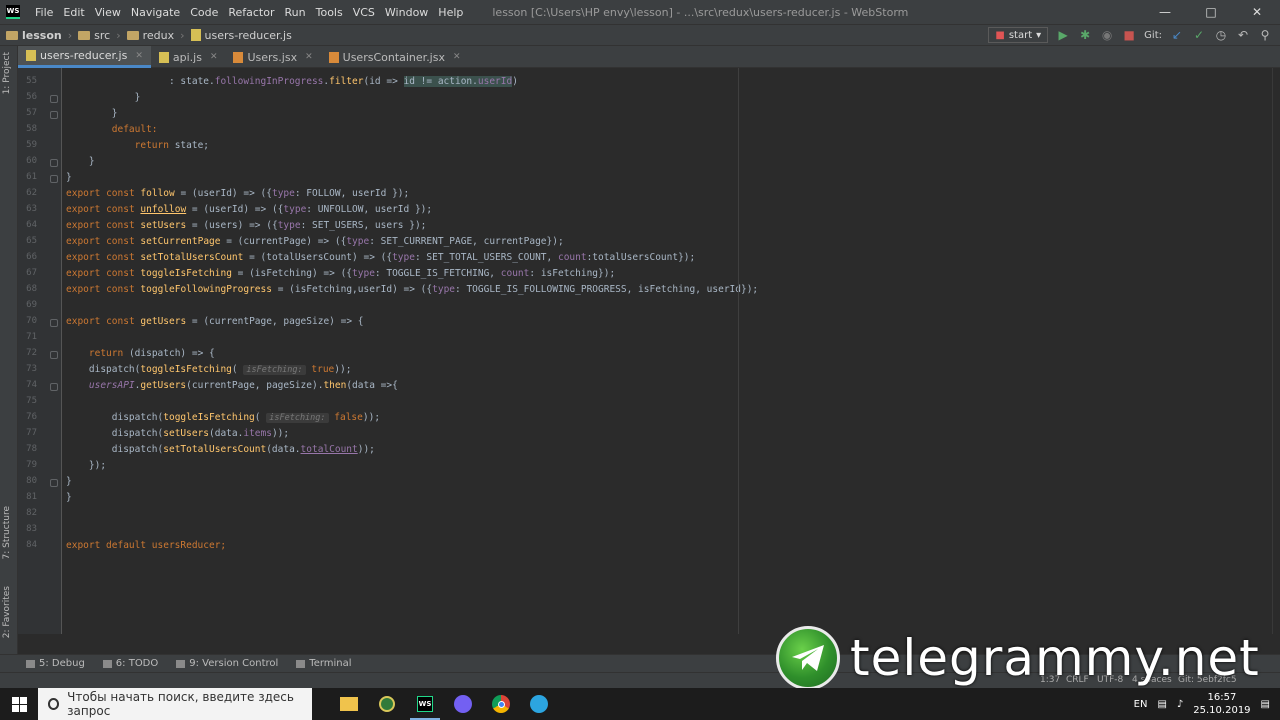 The height and width of the screenshot is (720, 1280). Describe the element at coordinates (19, 704) in the screenshot. I see `start-button` at that location.